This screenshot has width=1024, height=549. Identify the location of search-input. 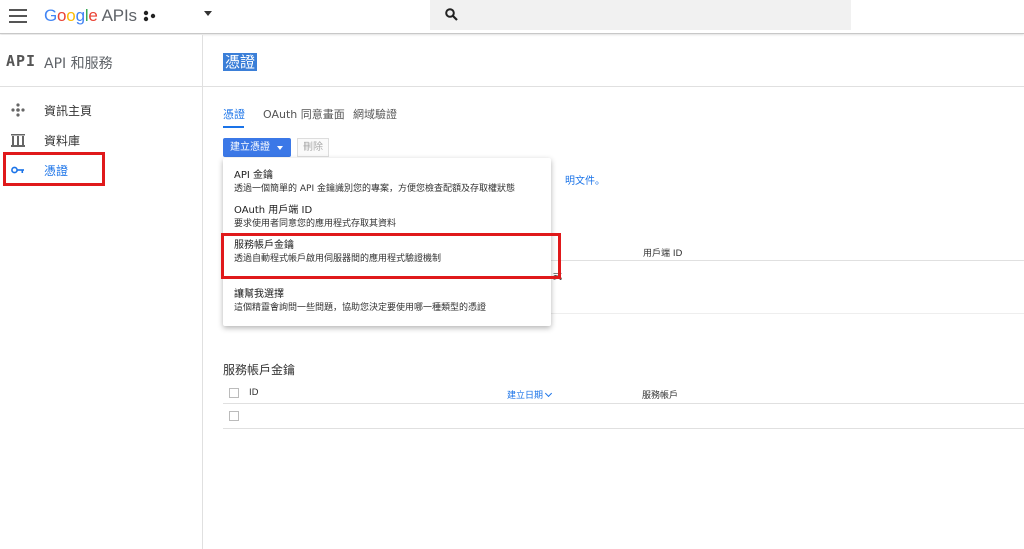
(640, 15).